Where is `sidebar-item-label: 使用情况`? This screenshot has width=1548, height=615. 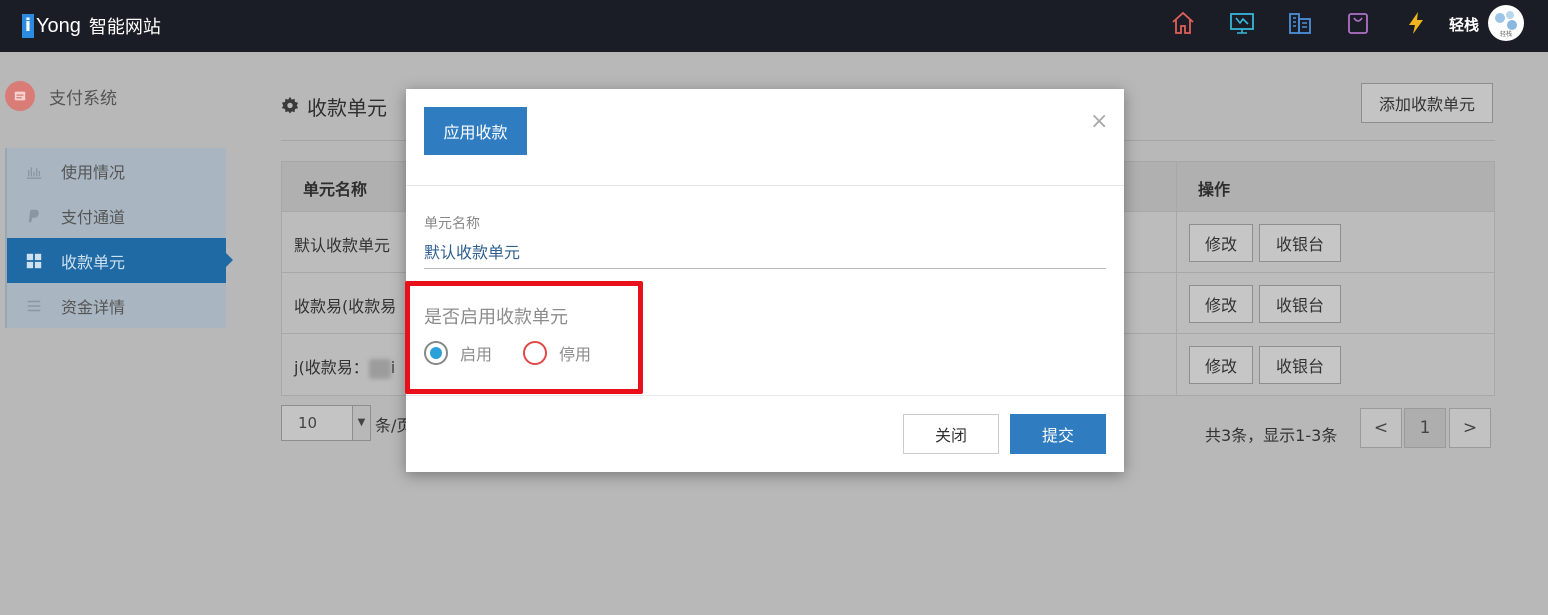 sidebar-item-label: 使用情况 is located at coordinates (93, 172).